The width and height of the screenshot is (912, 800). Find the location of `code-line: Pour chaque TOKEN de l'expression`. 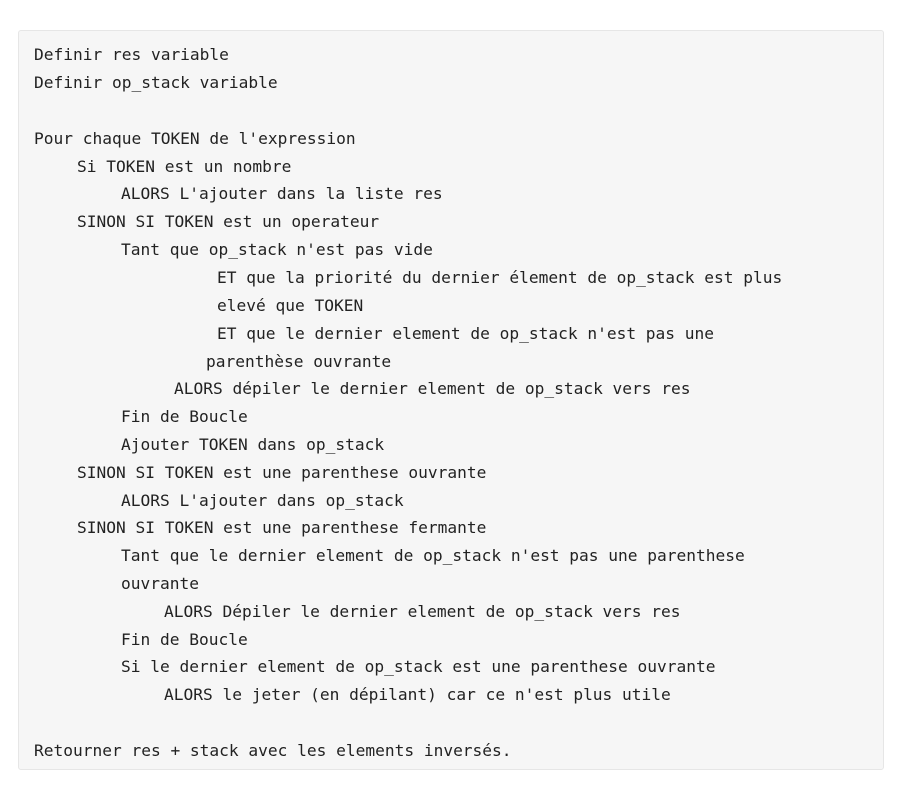

code-line: Pour chaque TOKEN de l'expression is located at coordinates (195, 138).